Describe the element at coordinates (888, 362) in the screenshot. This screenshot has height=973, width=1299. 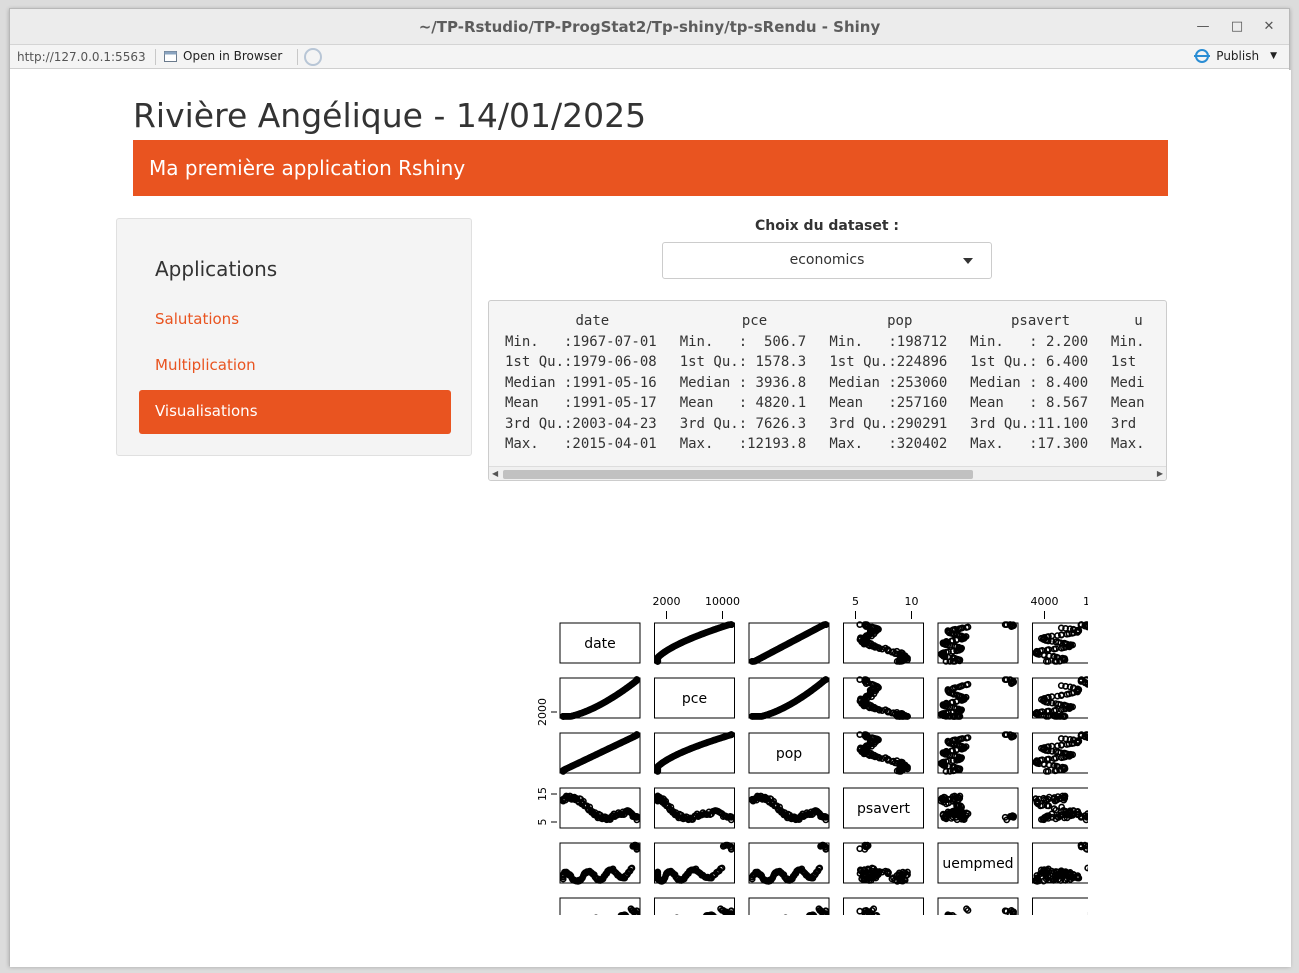
I see `summary-cell: 1st Qu.:224896` at that location.